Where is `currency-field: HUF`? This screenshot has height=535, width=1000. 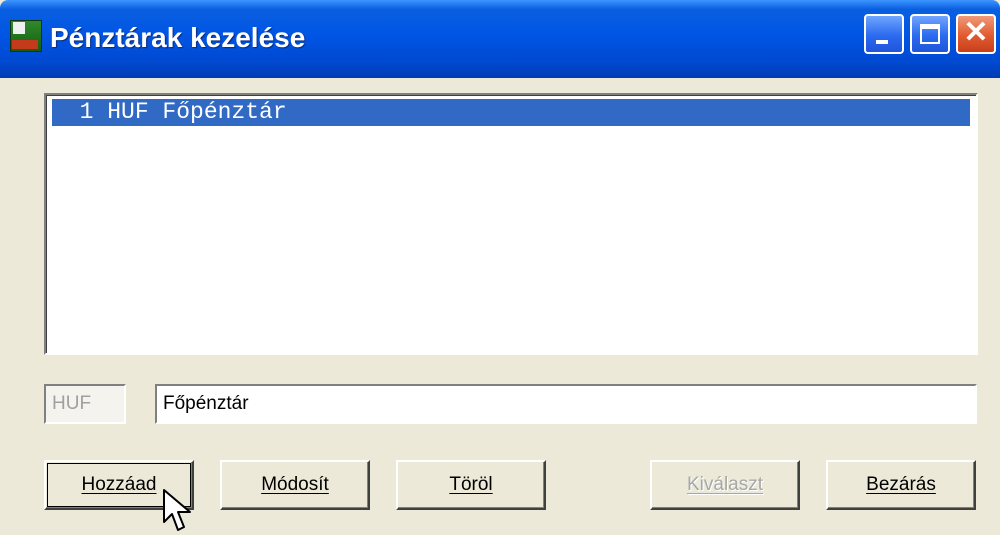 currency-field: HUF is located at coordinates (85, 404).